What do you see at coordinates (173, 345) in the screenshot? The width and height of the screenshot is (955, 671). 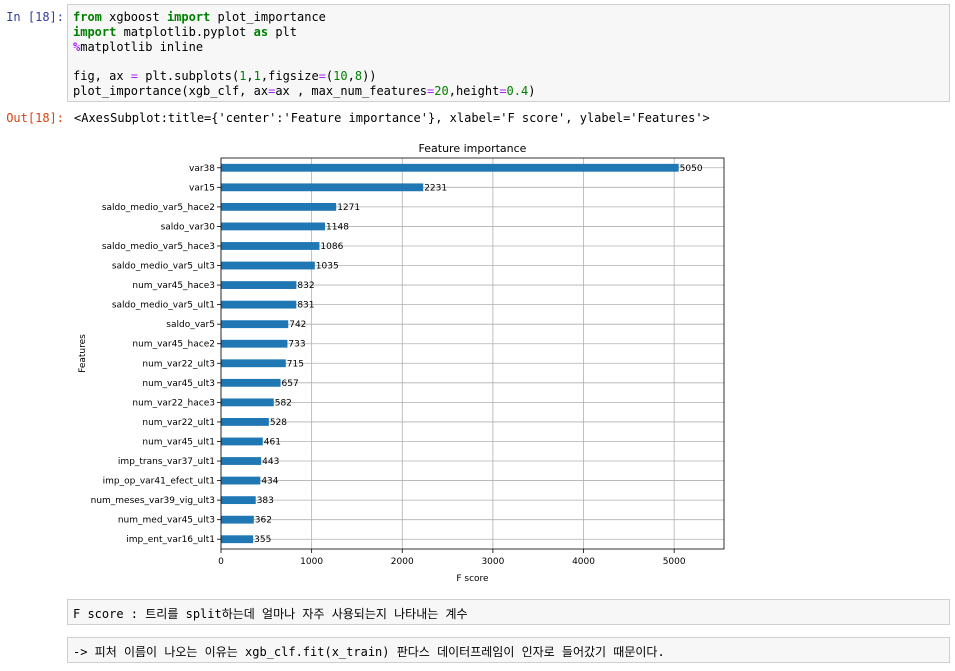 I see `y-tick-label: num_var45_hace2` at bounding box center [173, 345].